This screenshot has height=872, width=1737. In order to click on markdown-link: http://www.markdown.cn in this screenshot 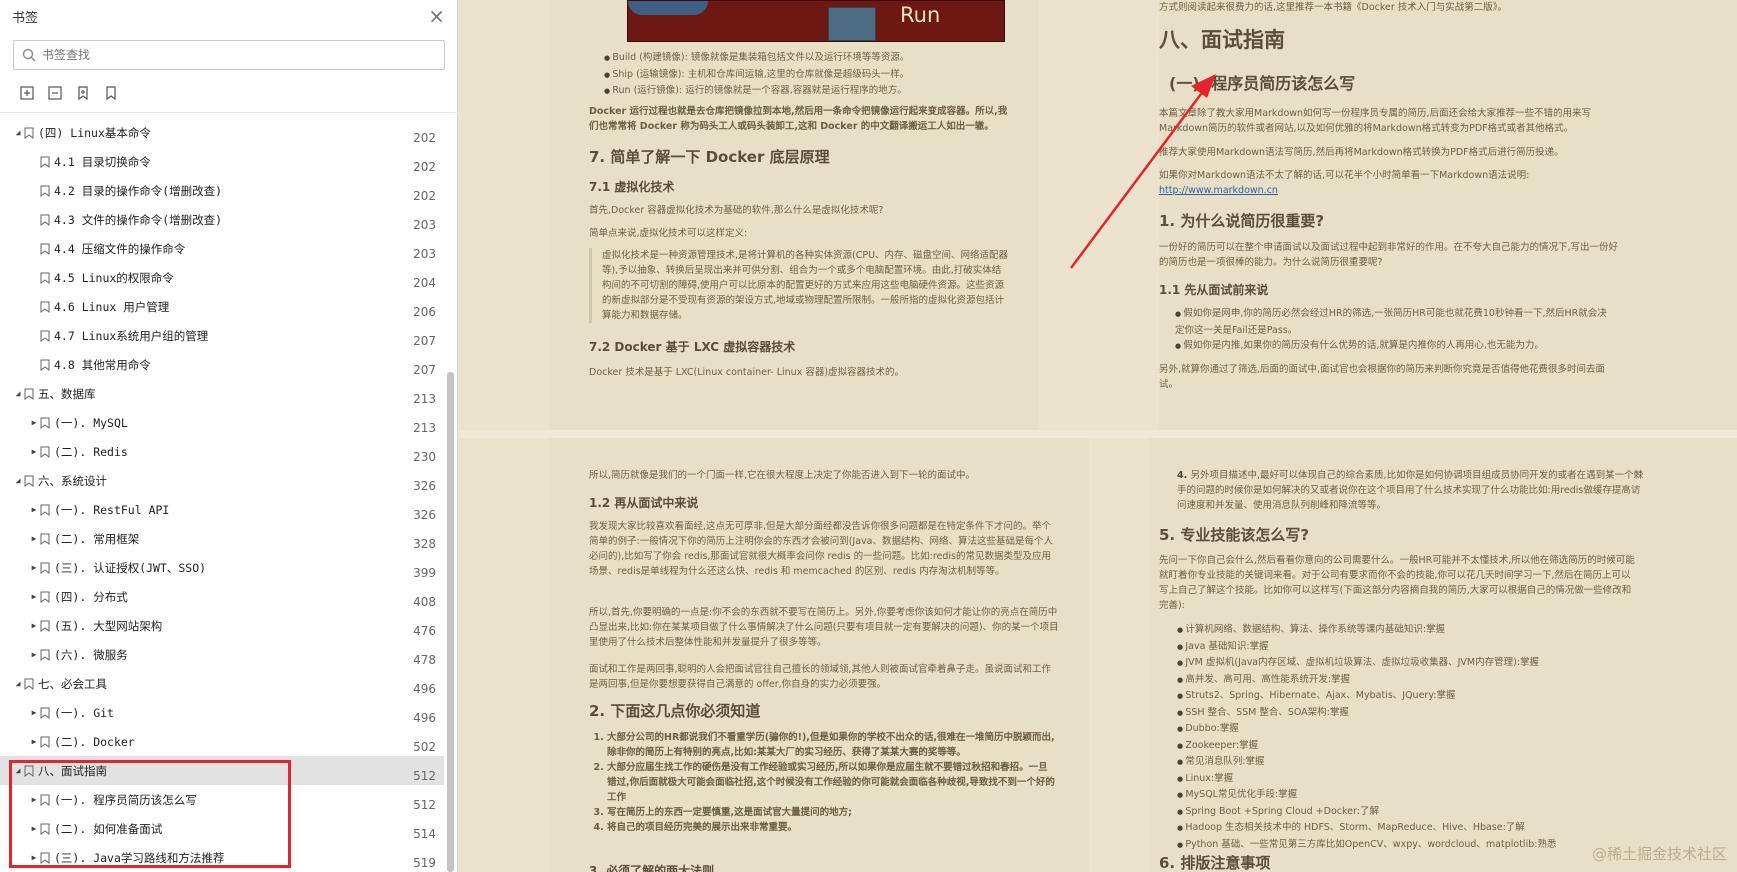, I will do `click(1218, 190)`.